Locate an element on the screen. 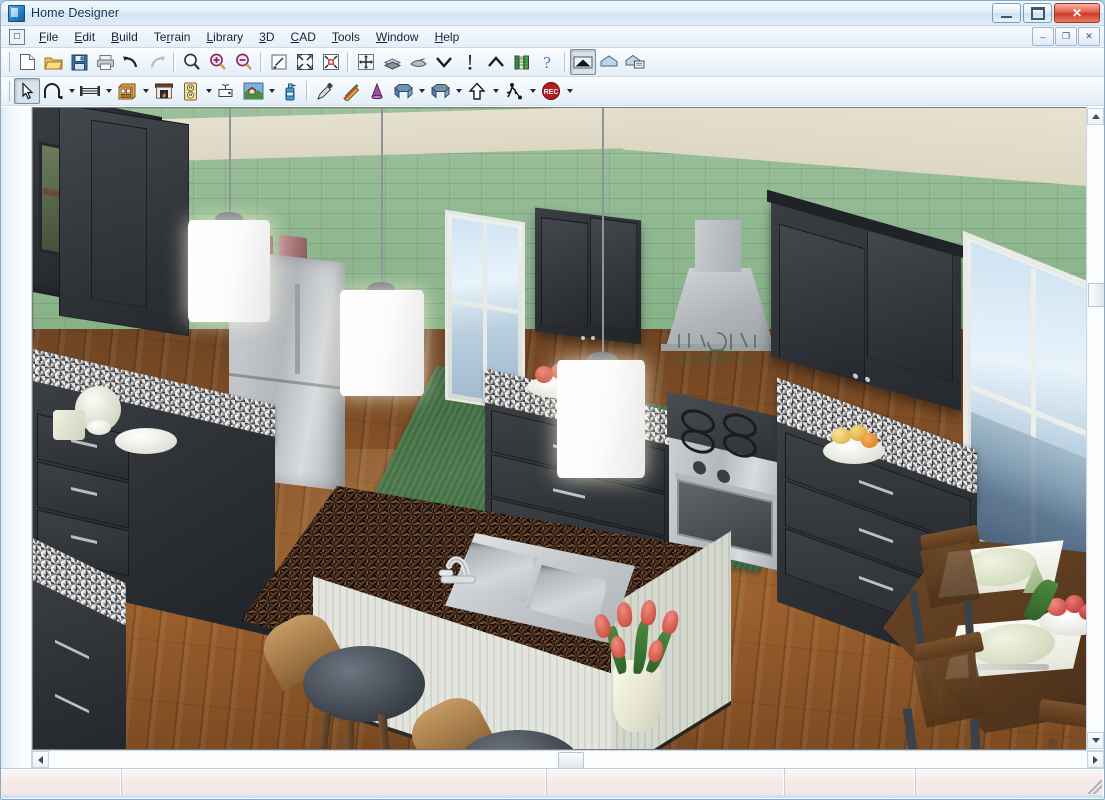  electrical-tools-button is located at coordinates (190, 91).